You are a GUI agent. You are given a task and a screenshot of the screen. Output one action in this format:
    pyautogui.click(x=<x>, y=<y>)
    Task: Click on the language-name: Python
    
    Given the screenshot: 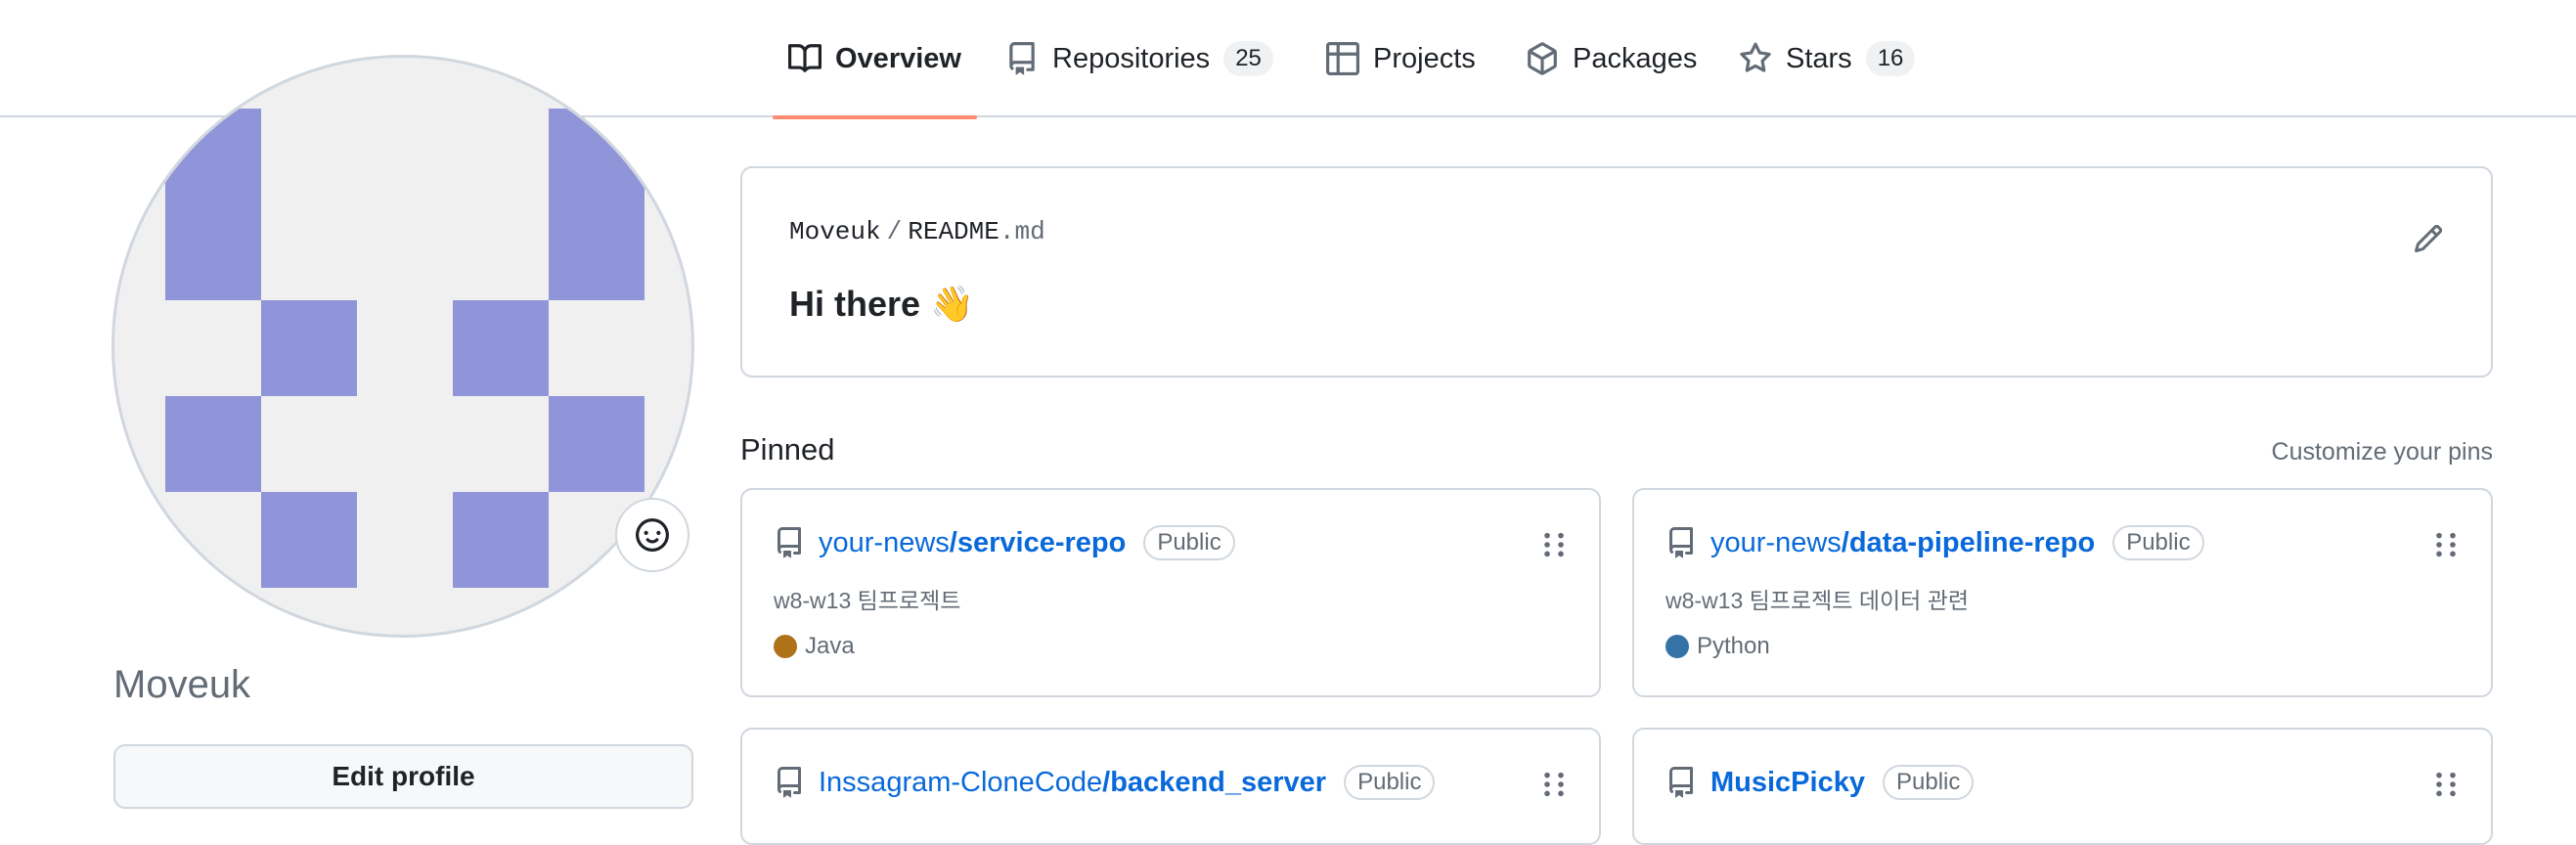 What is the action you would take?
    pyautogui.click(x=1733, y=646)
    